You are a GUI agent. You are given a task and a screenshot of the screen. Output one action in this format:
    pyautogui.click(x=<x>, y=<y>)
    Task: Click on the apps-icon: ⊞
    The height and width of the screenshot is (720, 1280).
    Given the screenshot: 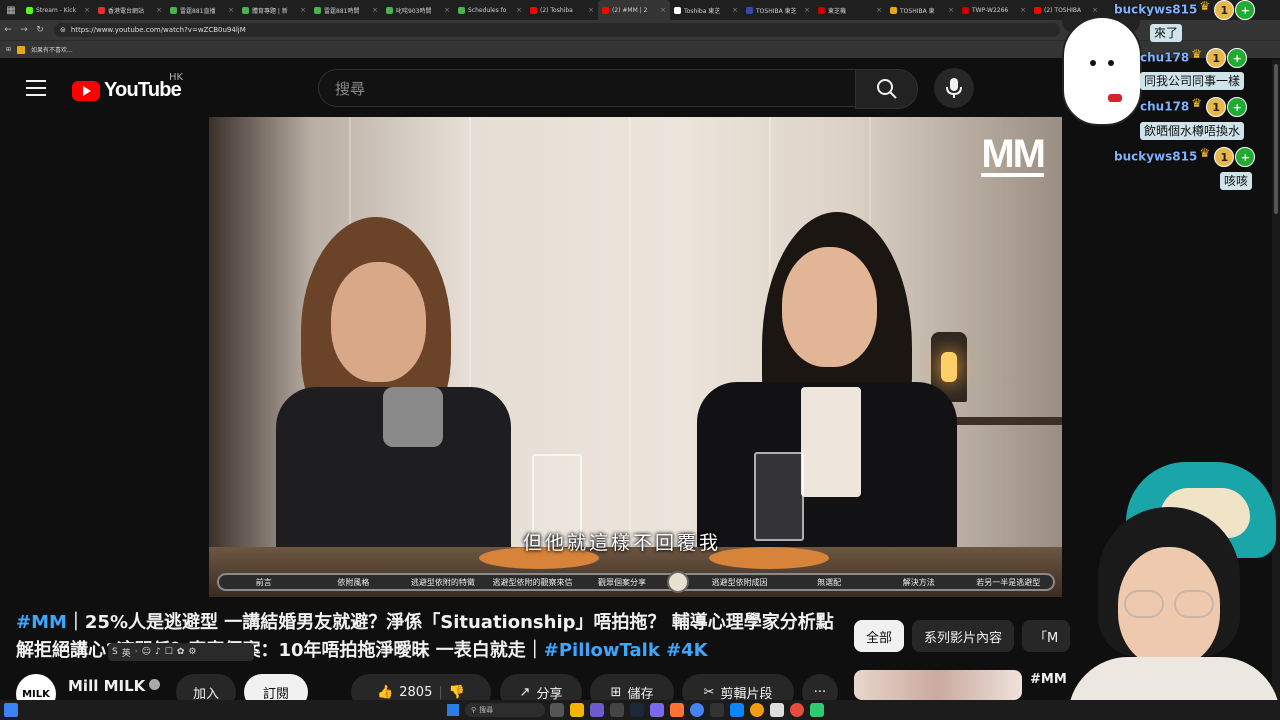 What is the action you would take?
    pyautogui.click(x=8, y=49)
    